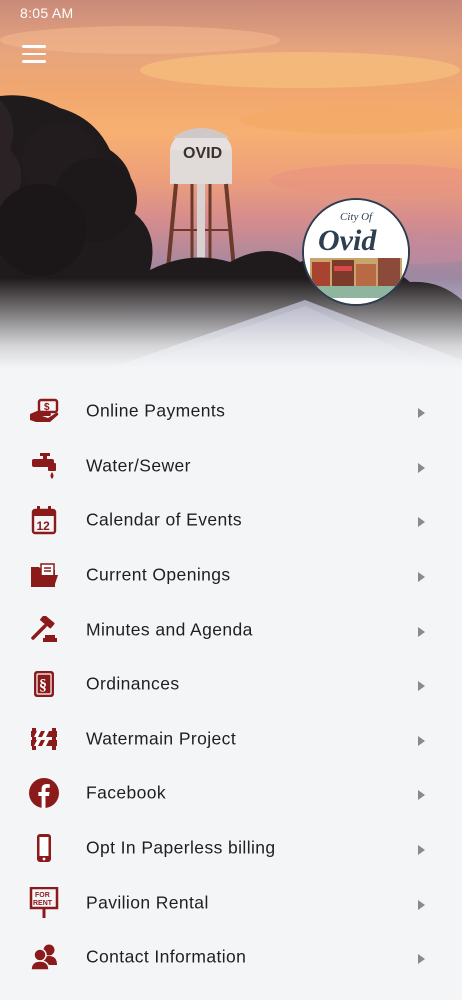  Describe the element at coordinates (161, 738) in the screenshot. I see `menu-item-label: Watermain Project` at that location.